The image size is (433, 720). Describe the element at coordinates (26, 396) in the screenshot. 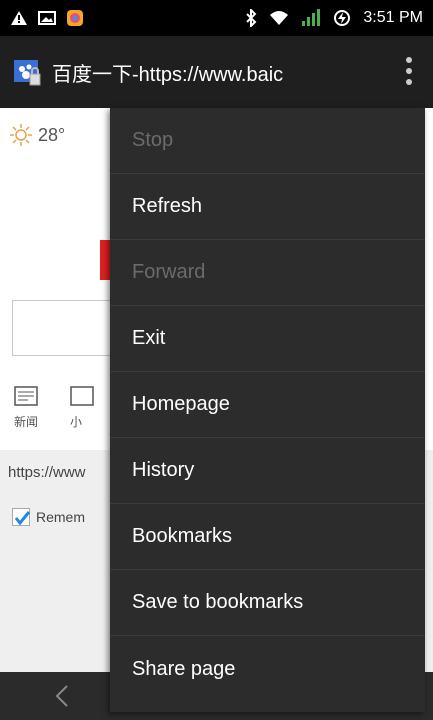

I see `news-icon` at that location.